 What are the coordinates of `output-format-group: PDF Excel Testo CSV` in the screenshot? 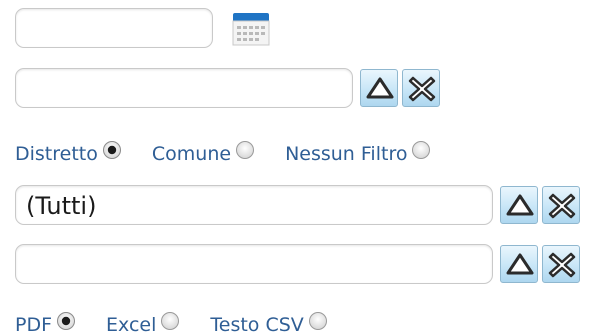 It's located at (171, 322).